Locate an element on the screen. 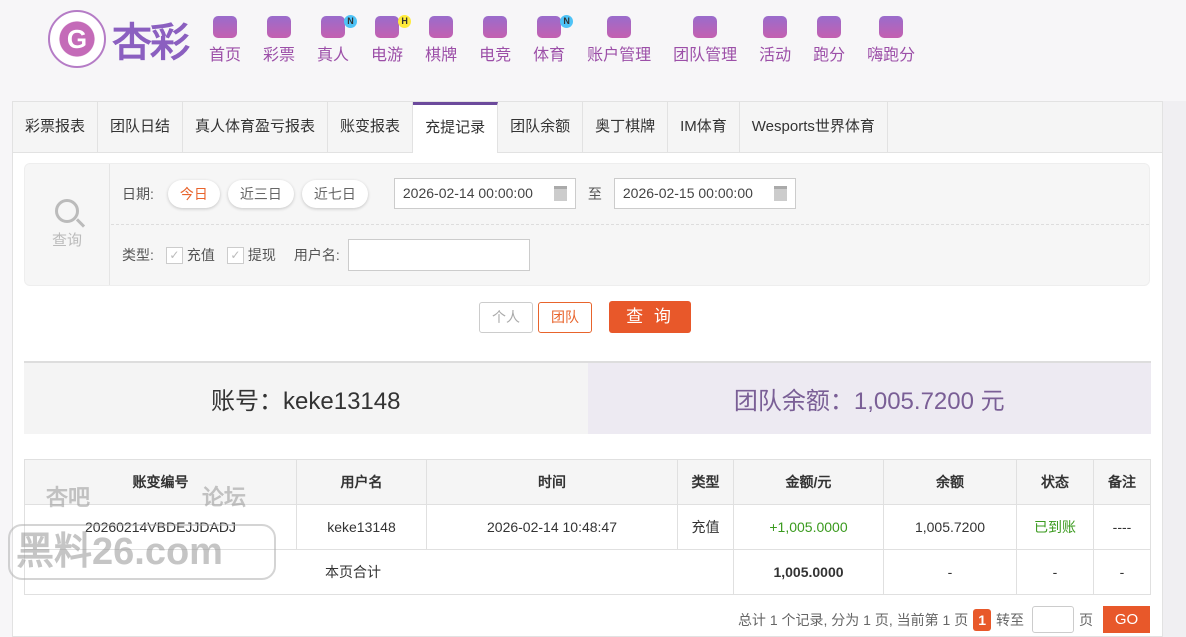 This screenshot has width=1186, height=637. rhino-icon is located at coordinates (829, 27).